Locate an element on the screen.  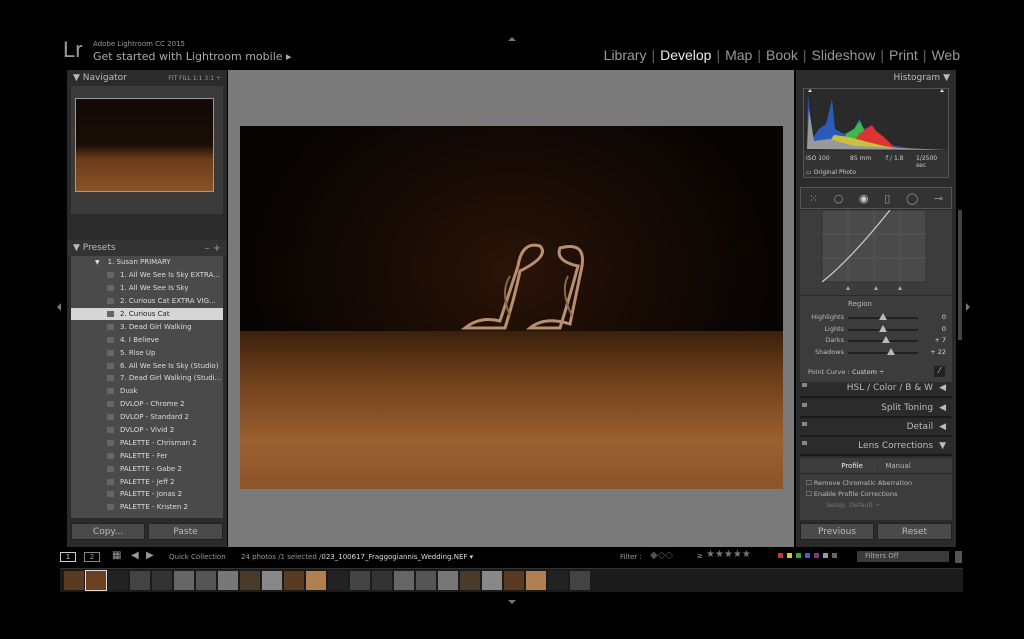
preset-item: DVLOP - Vivid 2 is located at coordinates (147, 430).